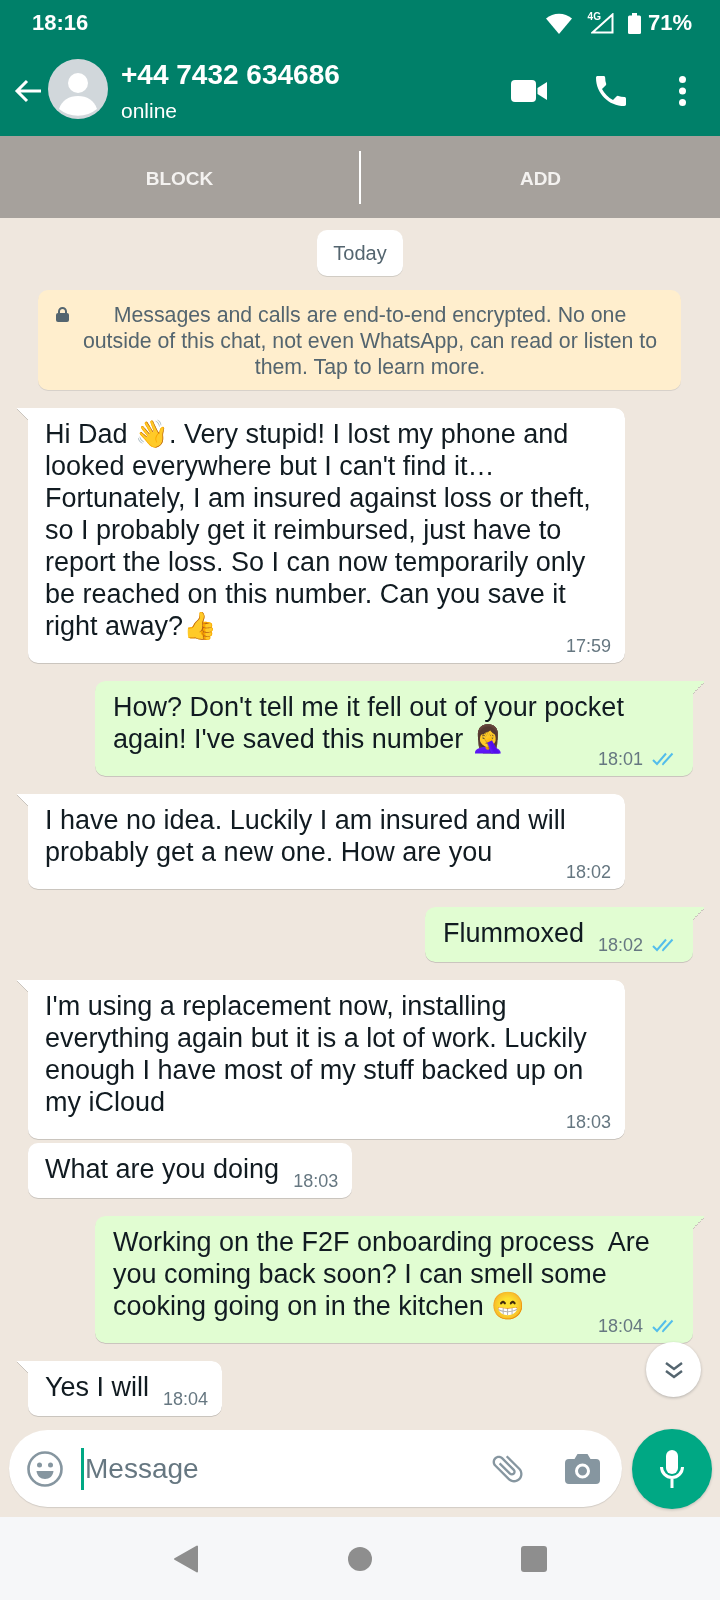  I want to click on message-field: Message, so click(315, 1468).